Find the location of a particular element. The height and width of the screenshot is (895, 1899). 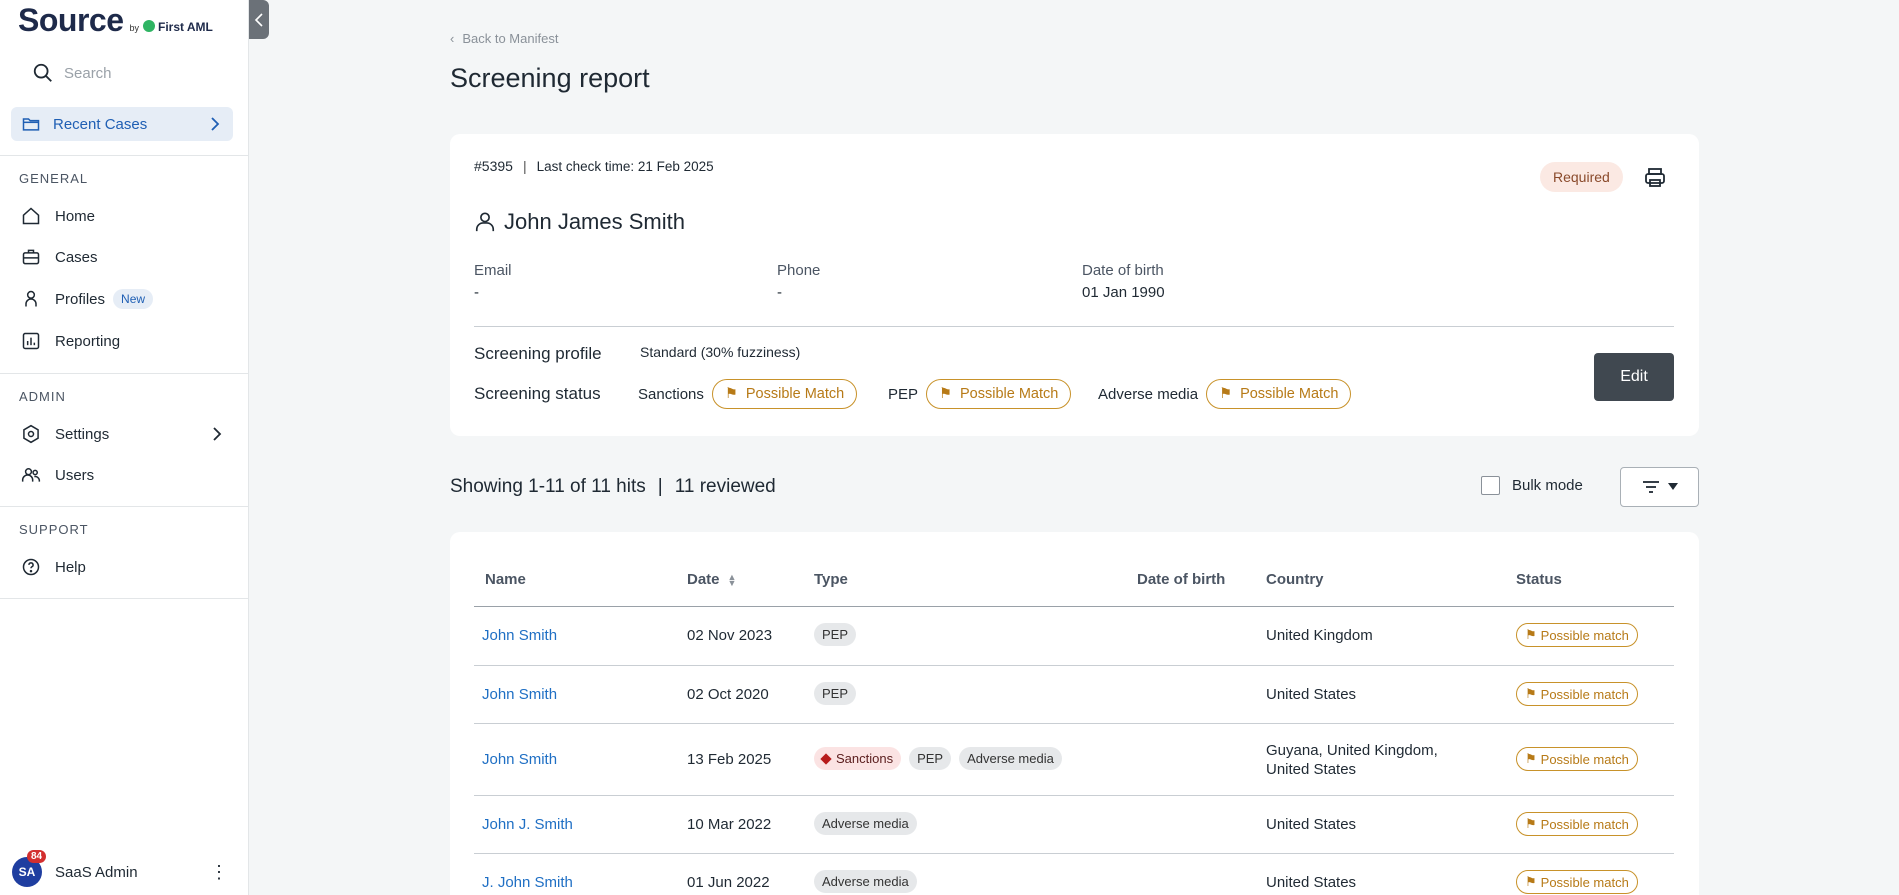

phone-value: - is located at coordinates (779, 292).